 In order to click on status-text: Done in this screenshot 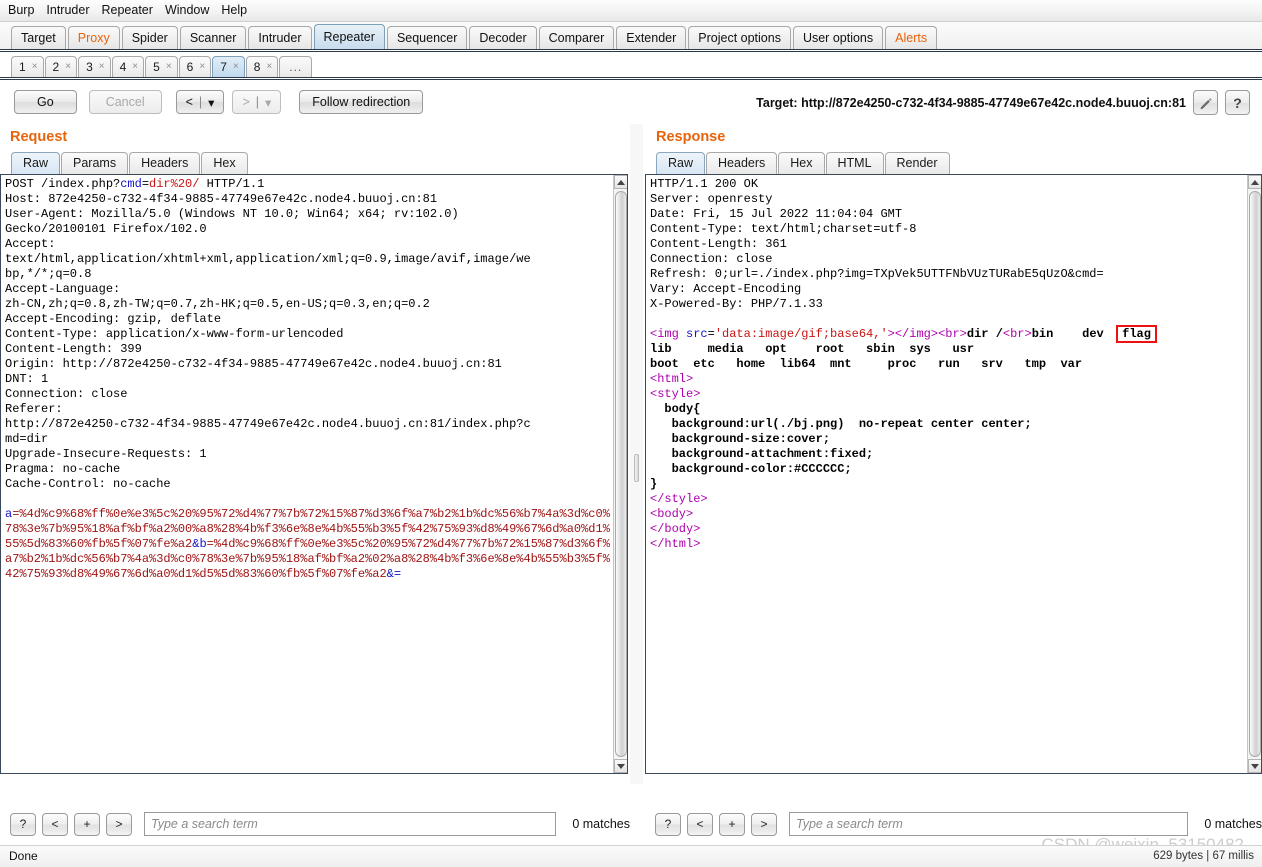, I will do `click(23, 856)`.